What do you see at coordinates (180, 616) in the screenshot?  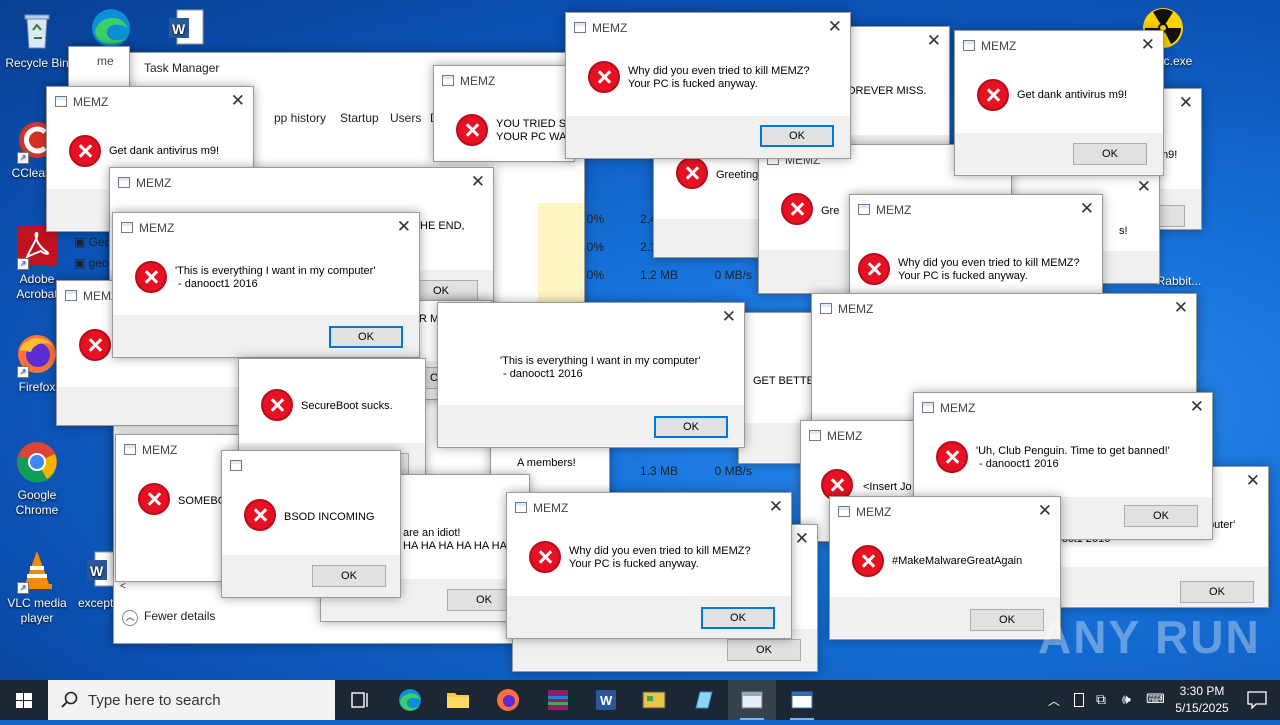 I see `fewer-details-label: Fewer details` at bounding box center [180, 616].